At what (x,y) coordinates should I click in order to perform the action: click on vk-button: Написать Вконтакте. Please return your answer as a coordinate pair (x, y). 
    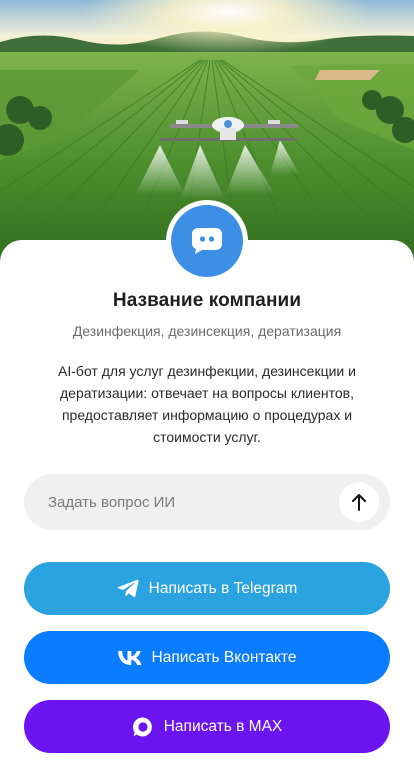
    Looking at the image, I should click on (207, 657).